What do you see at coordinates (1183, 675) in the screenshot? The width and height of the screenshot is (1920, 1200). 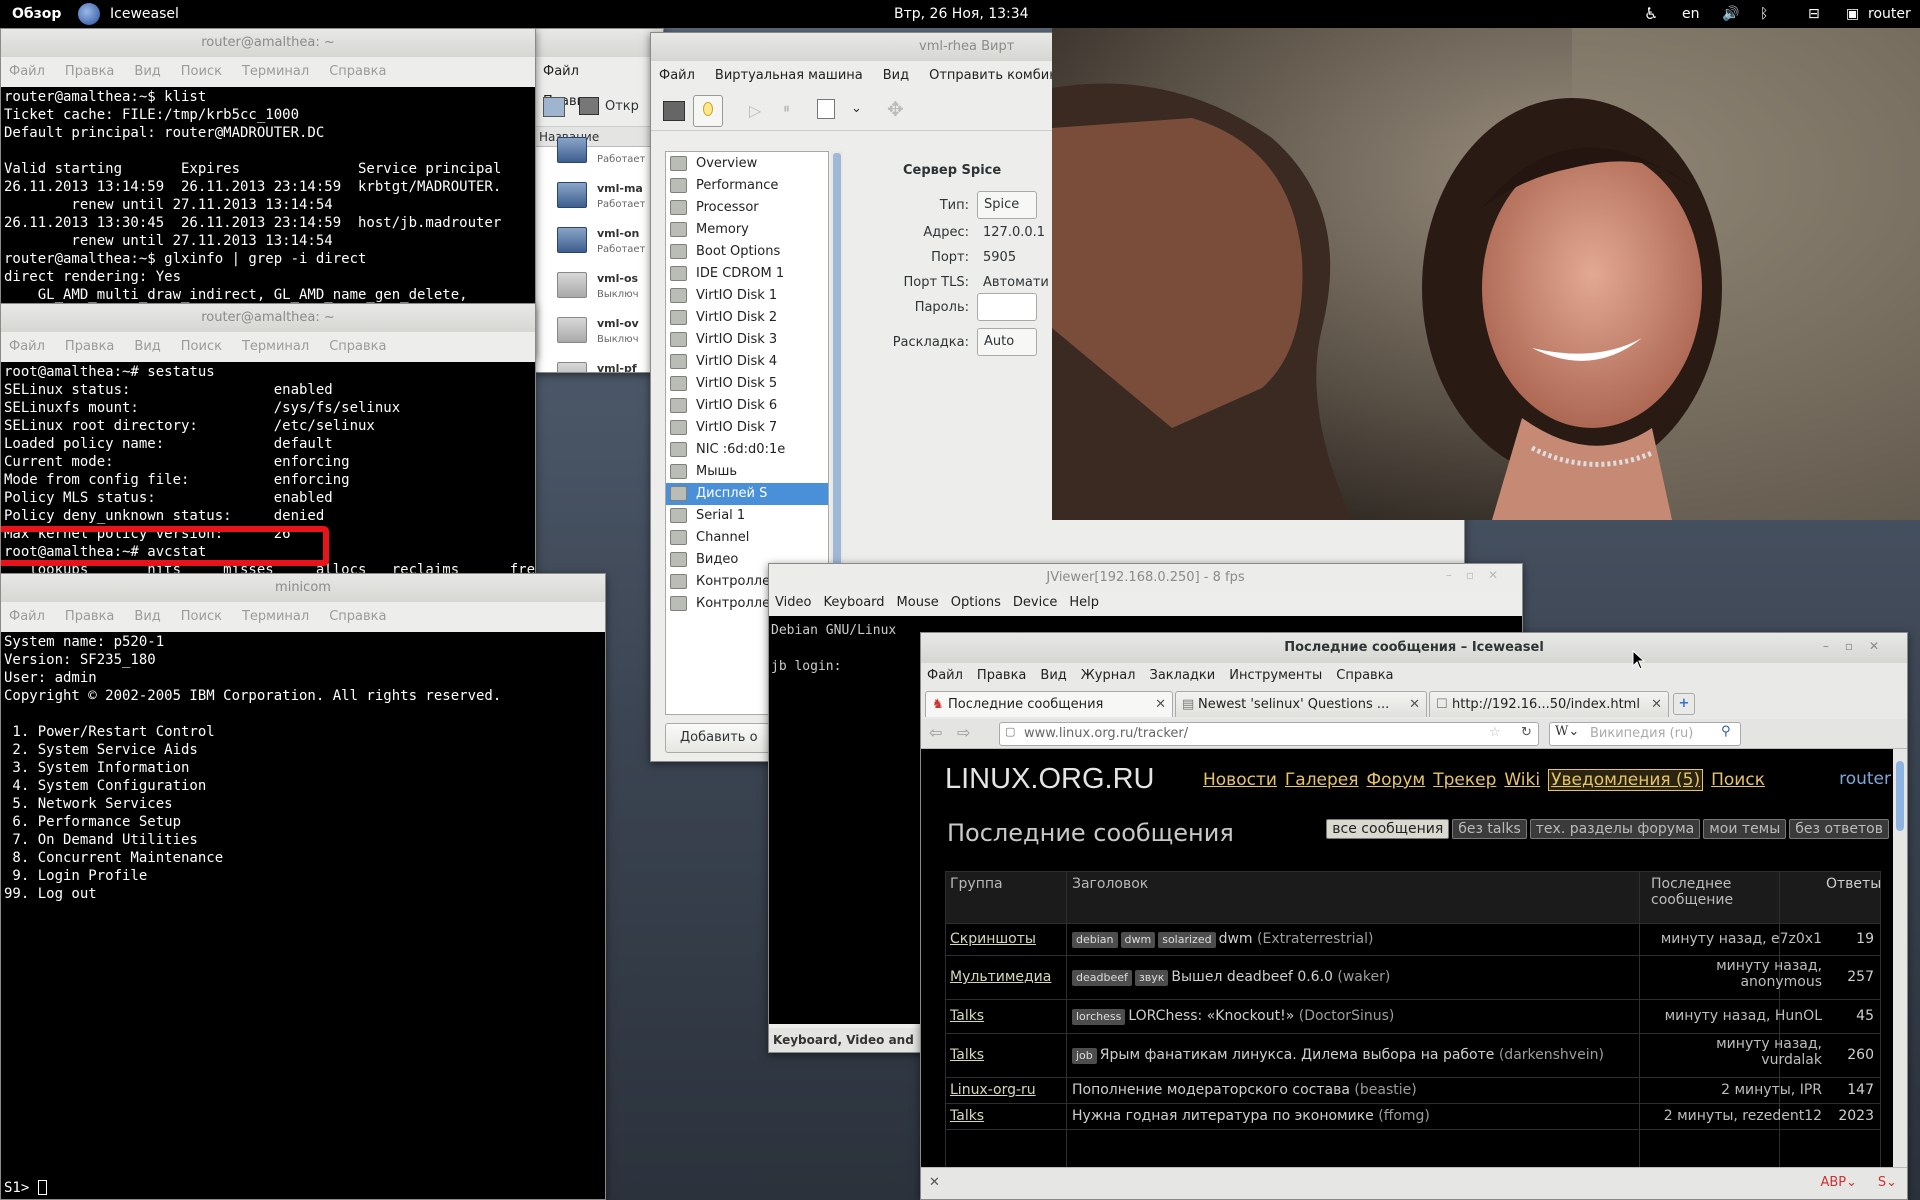 I see `menu-item: Закладки` at bounding box center [1183, 675].